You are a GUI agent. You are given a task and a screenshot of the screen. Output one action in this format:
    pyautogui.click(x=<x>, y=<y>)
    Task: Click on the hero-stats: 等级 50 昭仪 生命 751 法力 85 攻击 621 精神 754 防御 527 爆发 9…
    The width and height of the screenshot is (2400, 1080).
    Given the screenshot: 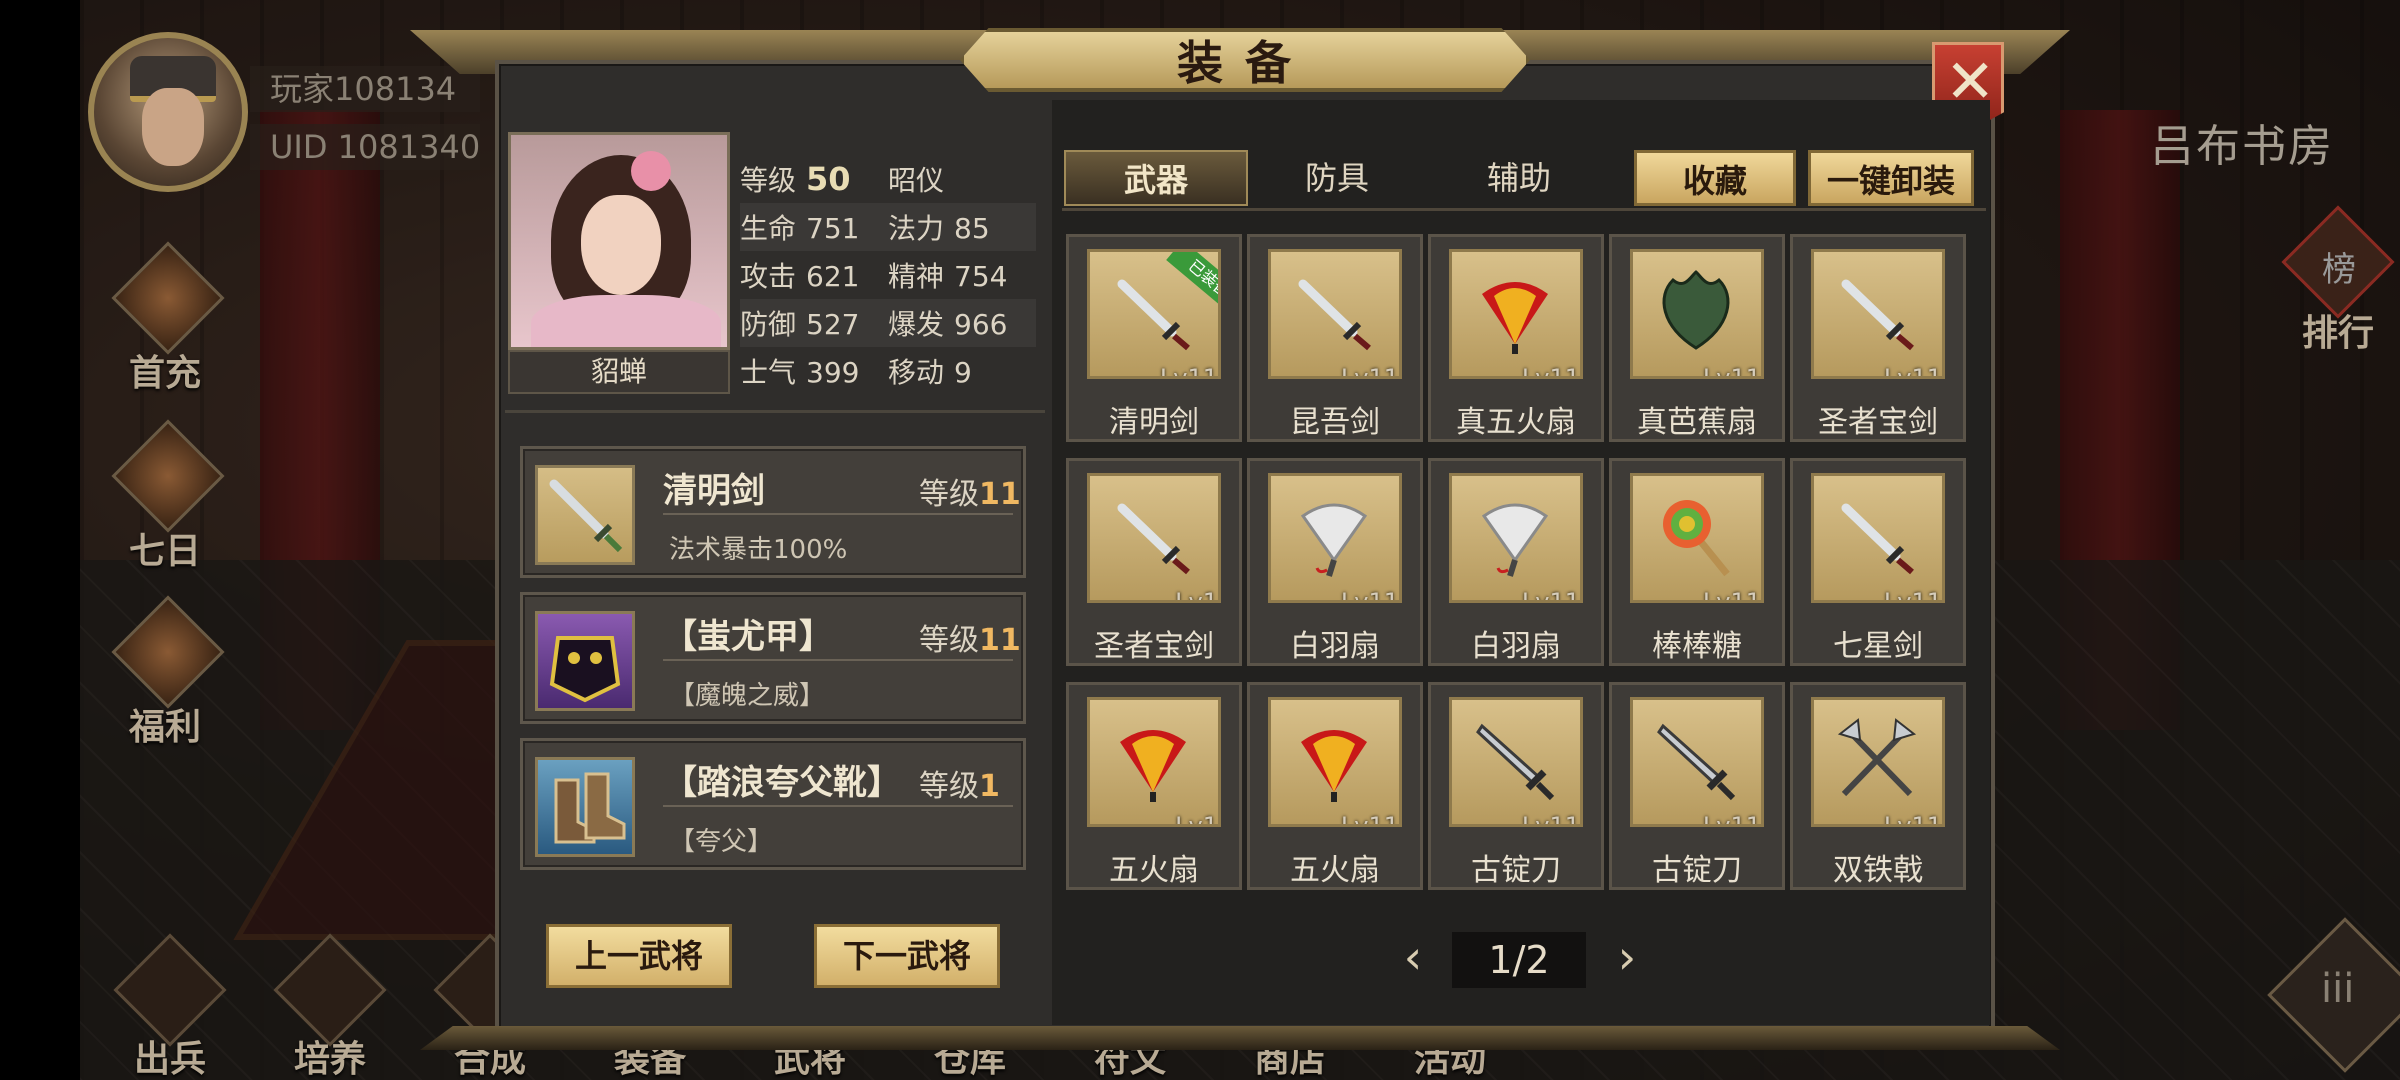 What is the action you would take?
    pyautogui.click(x=888, y=275)
    